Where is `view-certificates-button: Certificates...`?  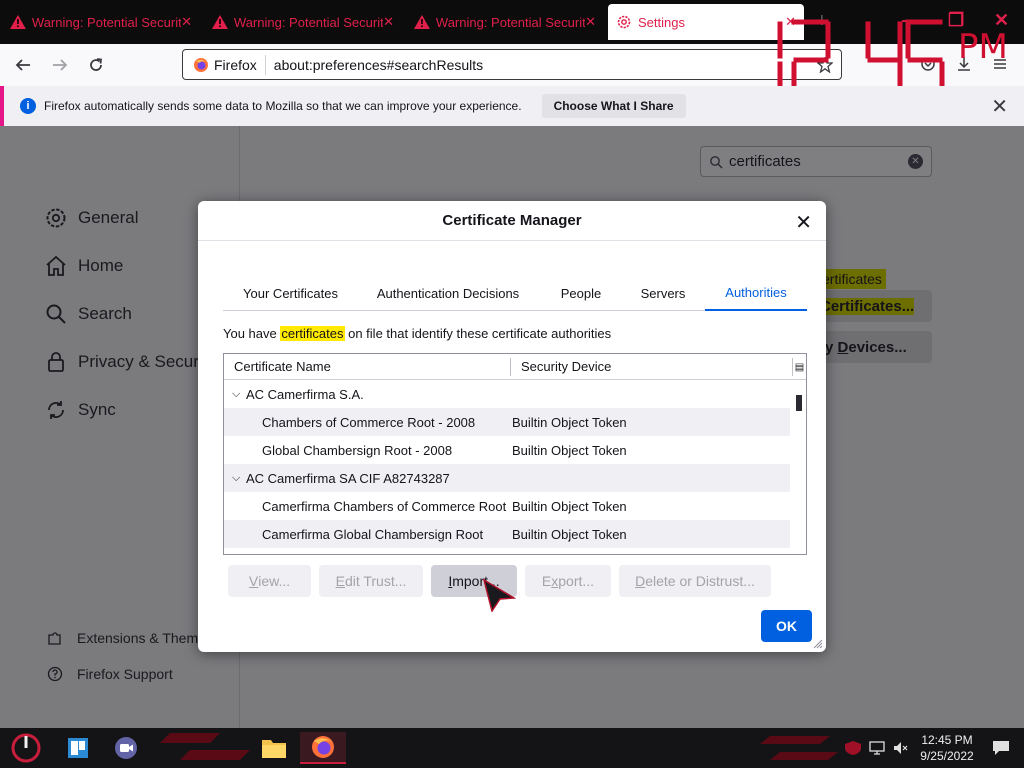
view-certificates-button: Certificates... is located at coordinates (871, 306).